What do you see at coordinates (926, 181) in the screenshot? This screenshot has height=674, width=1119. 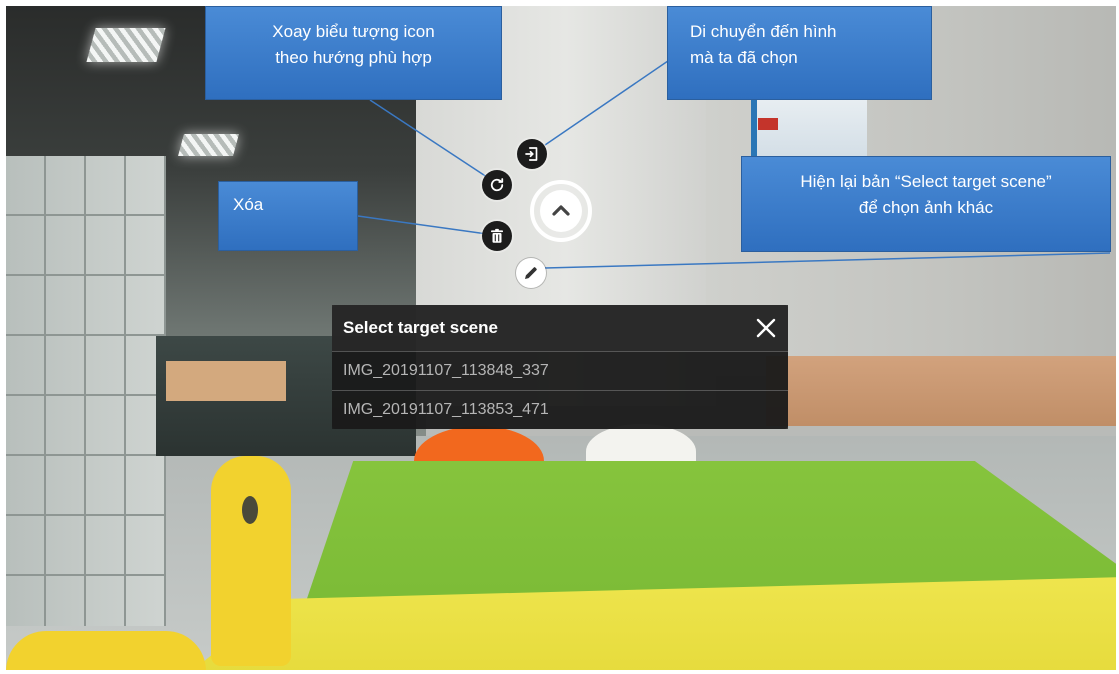 I see `callout-reselect-line1: Hiện lại bản “Select target scene”` at bounding box center [926, 181].